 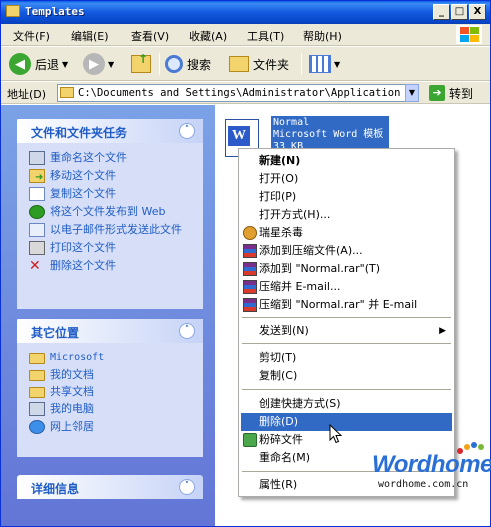 What do you see at coordinates (67, 92) in the screenshot?
I see `folder-icon` at bounding box center [67, 92].